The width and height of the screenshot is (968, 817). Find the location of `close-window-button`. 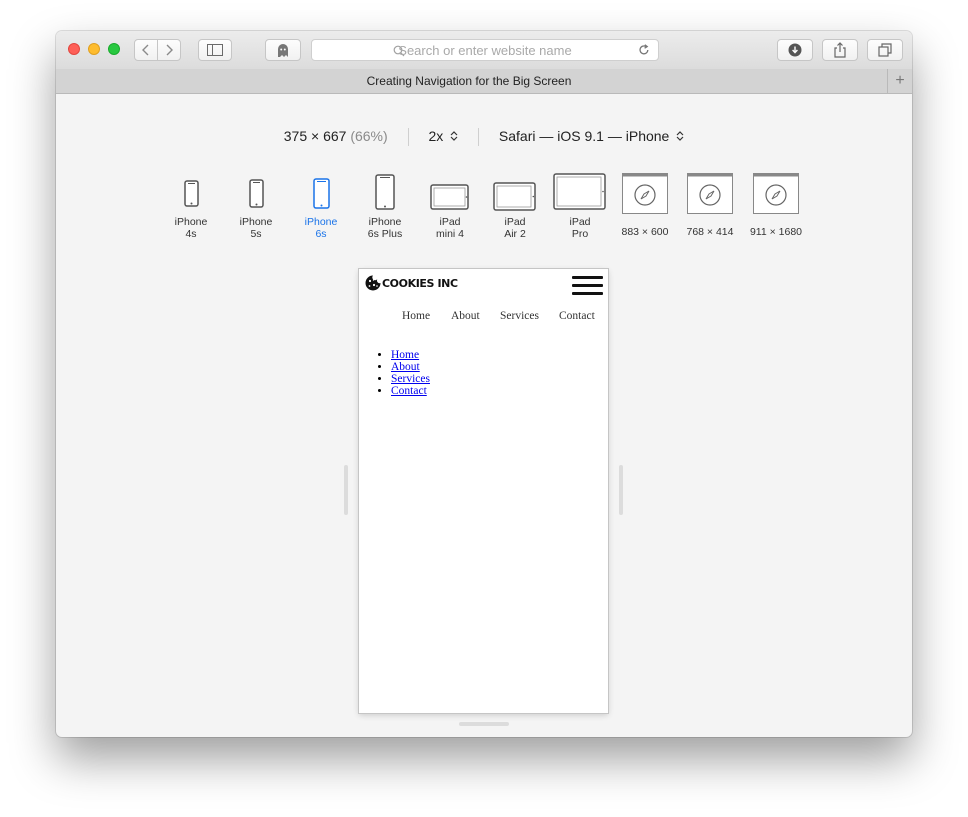

close-window-button is located at coordinates (74, 49).